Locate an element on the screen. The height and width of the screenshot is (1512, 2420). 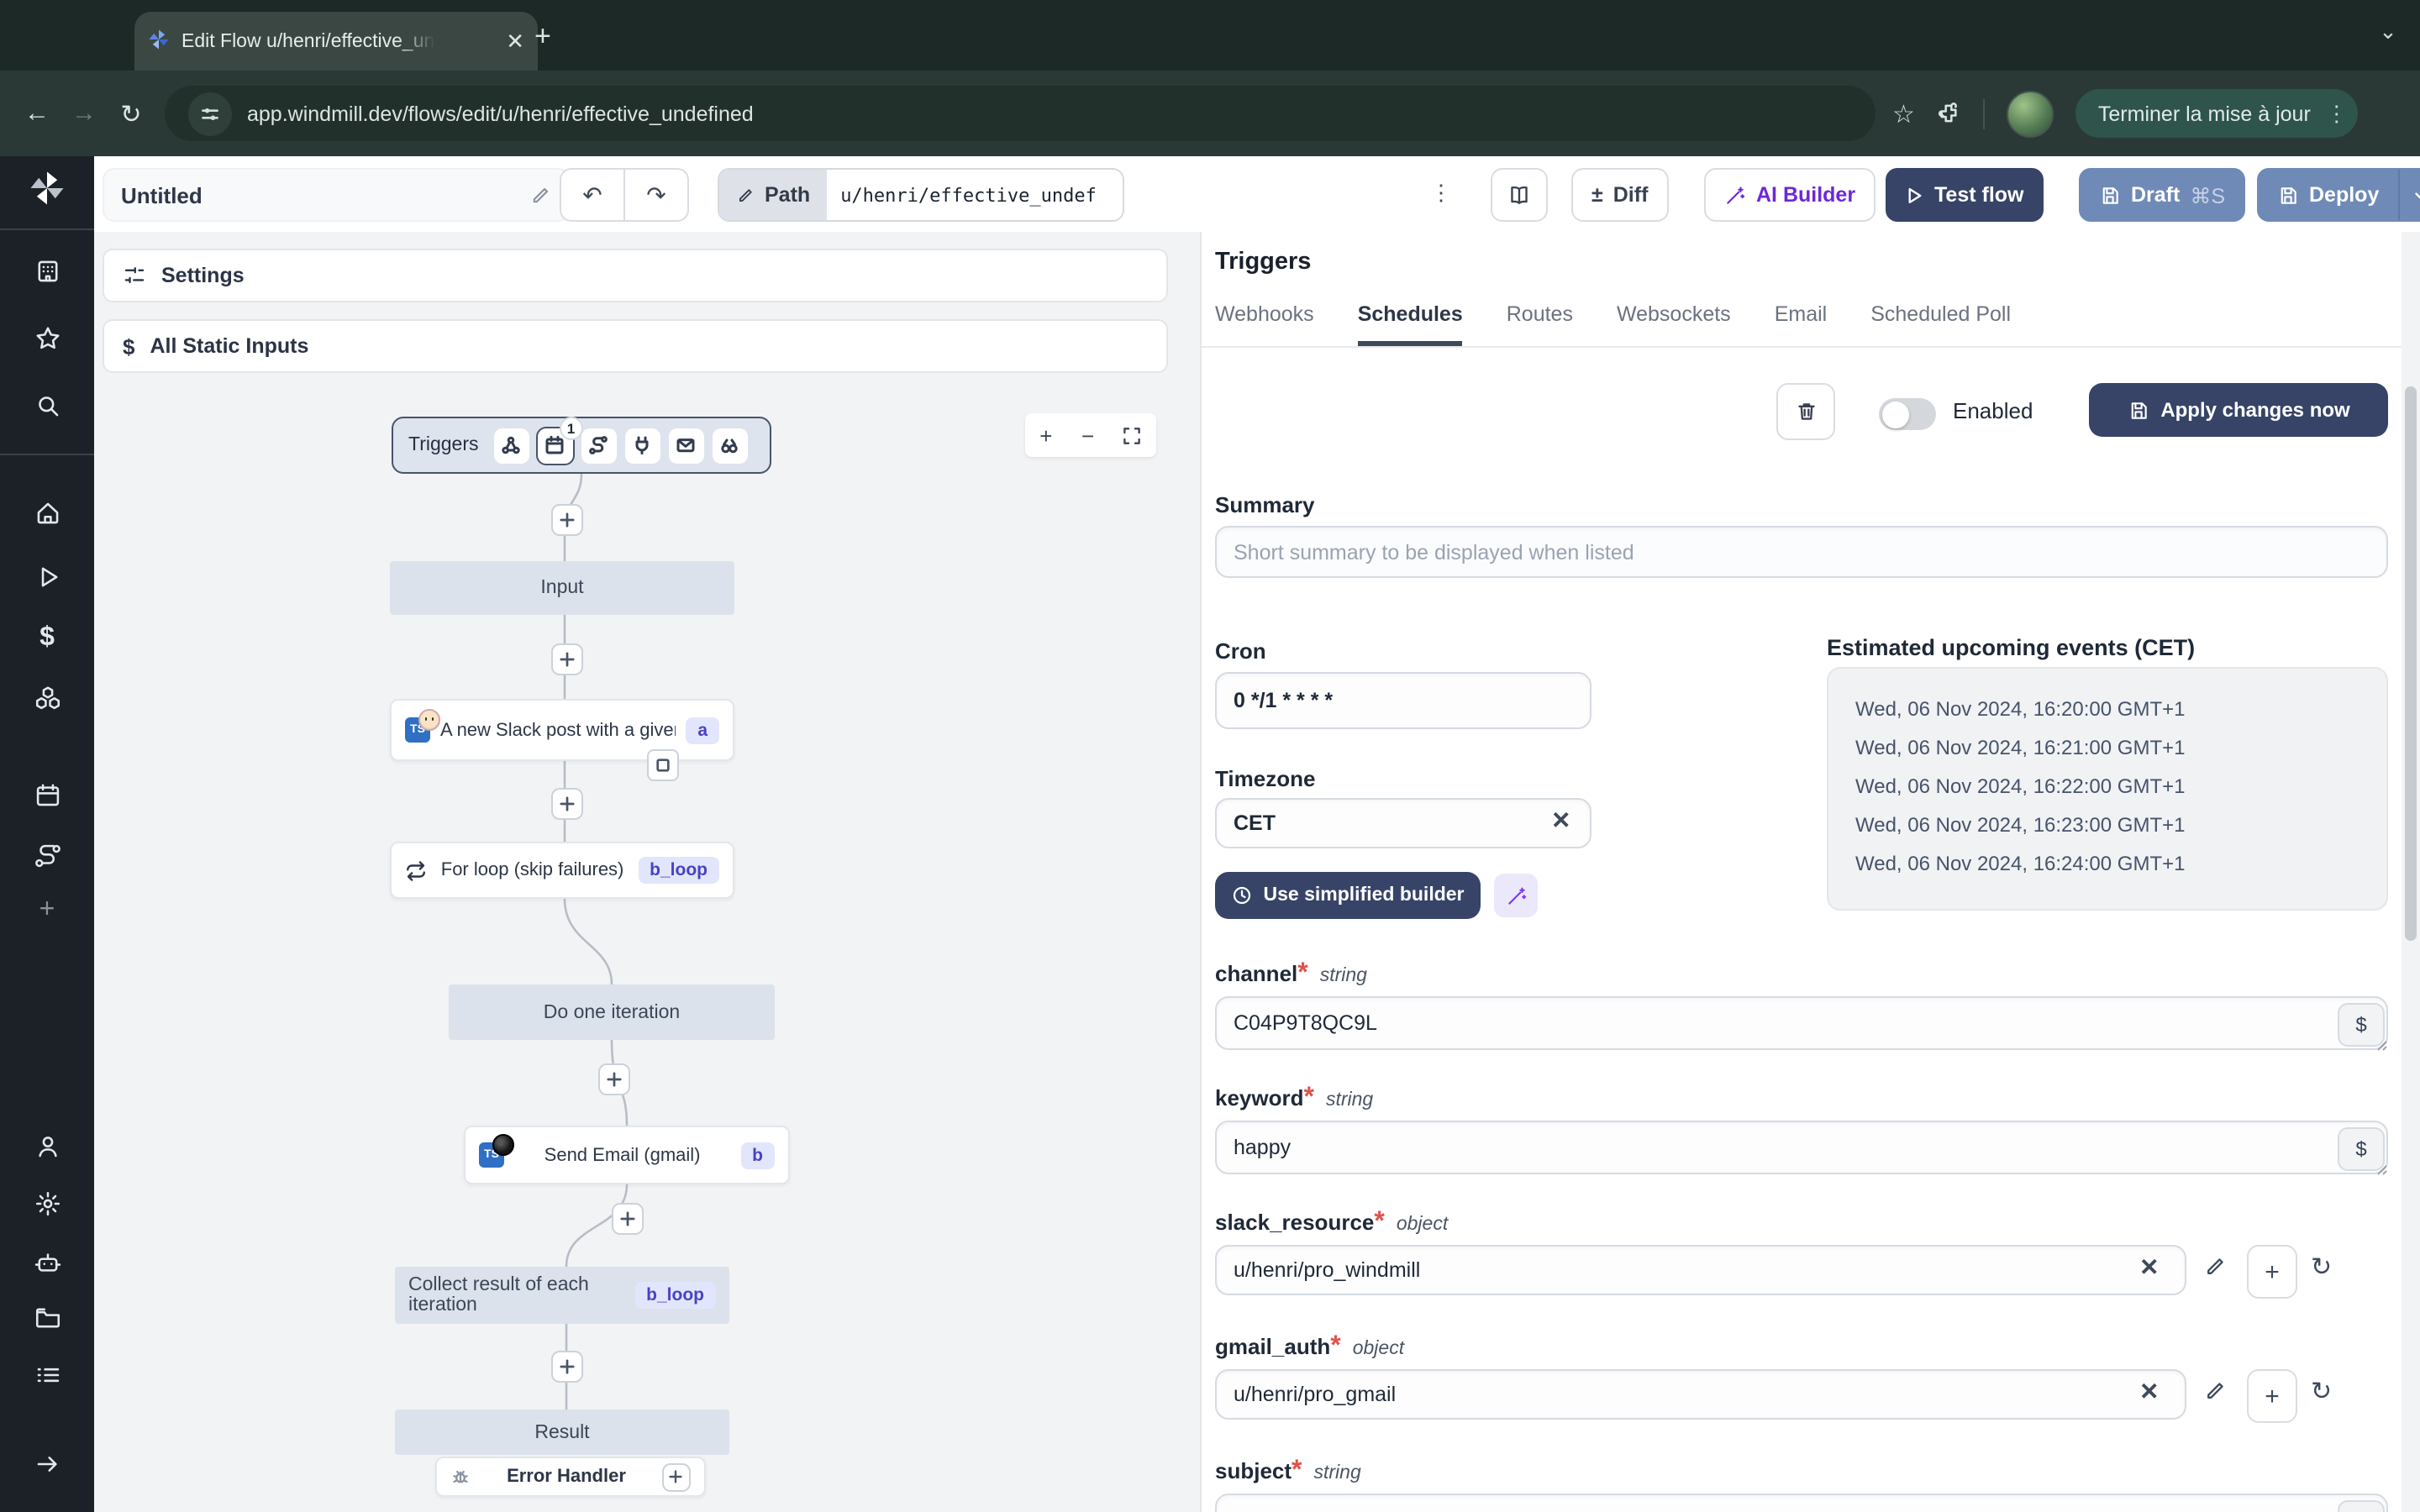
zoom-out-button: − is located at coordinates (1087, 435).